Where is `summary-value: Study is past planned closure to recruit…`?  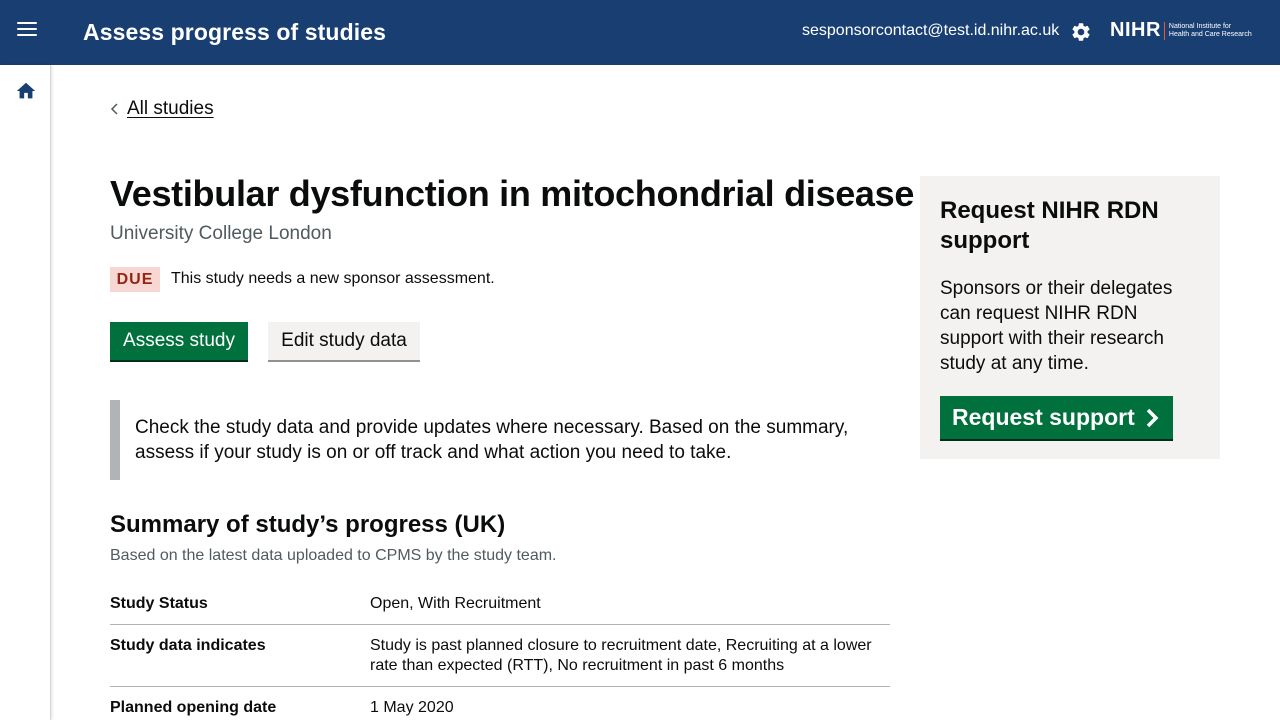
summary-value: Study is past planned closure to recruit… is located at coordinates (621, 655).